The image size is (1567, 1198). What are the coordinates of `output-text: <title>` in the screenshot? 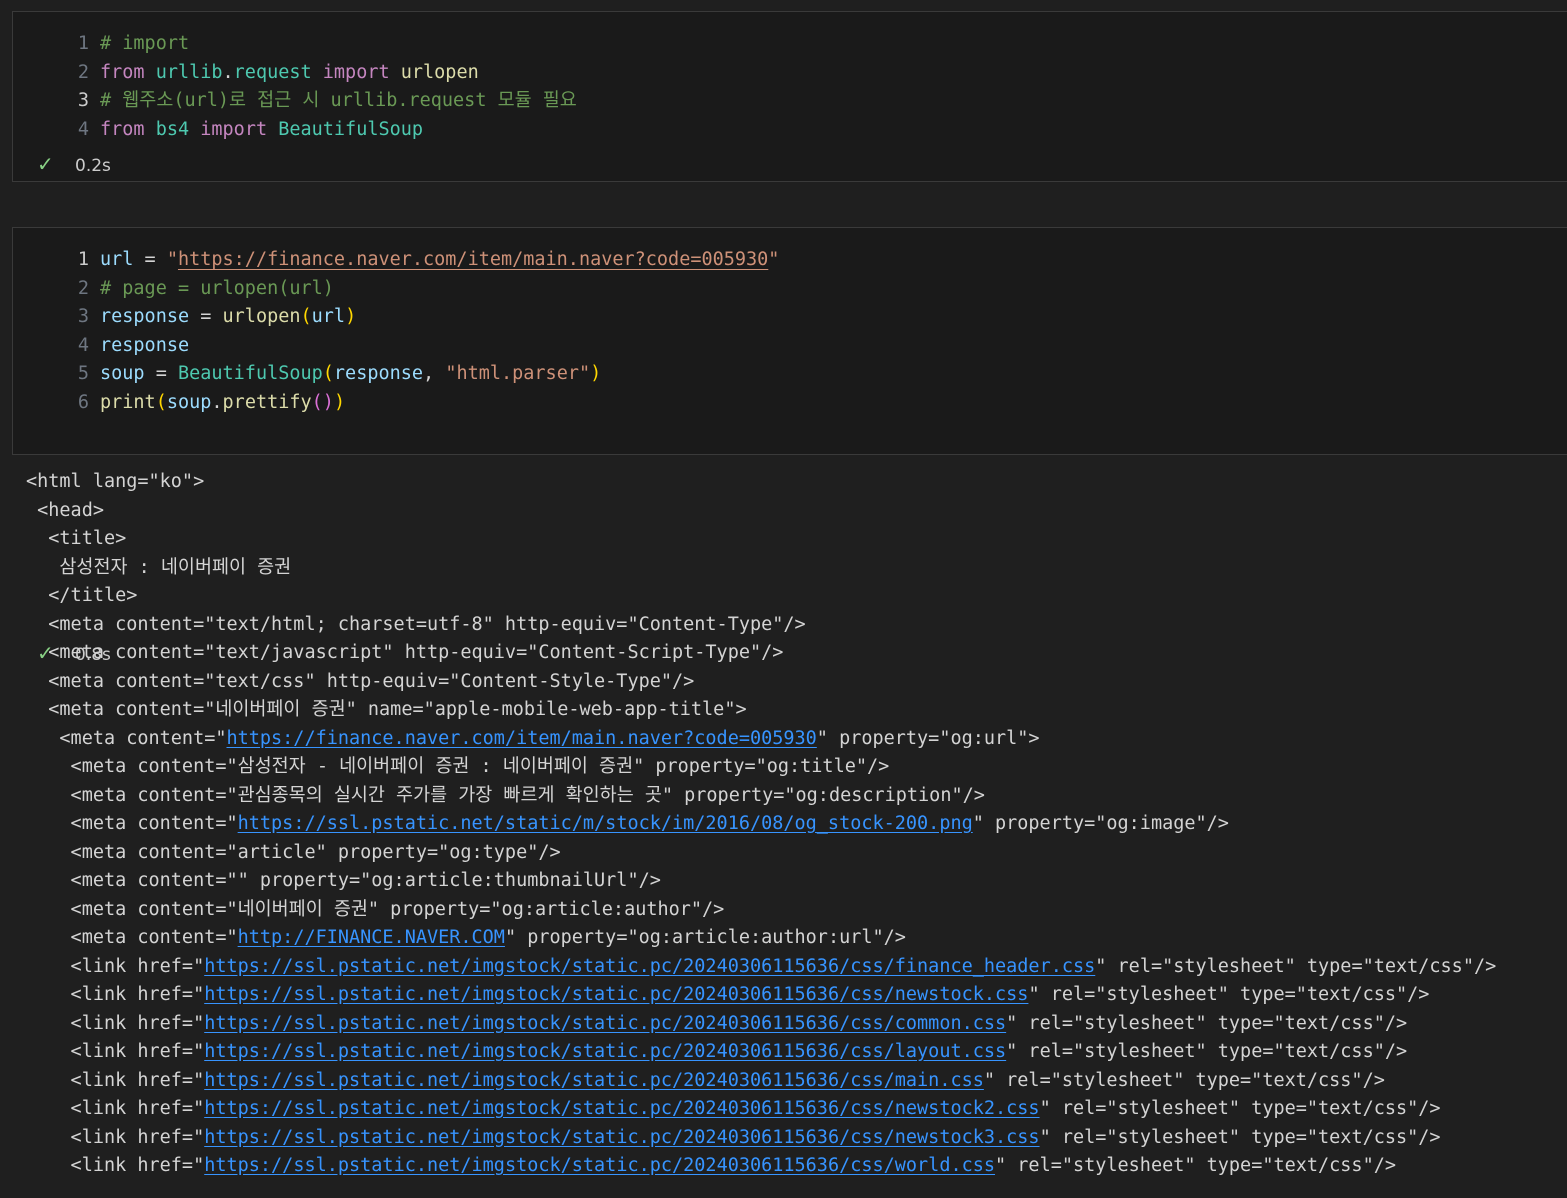 It's located at (76, 538).